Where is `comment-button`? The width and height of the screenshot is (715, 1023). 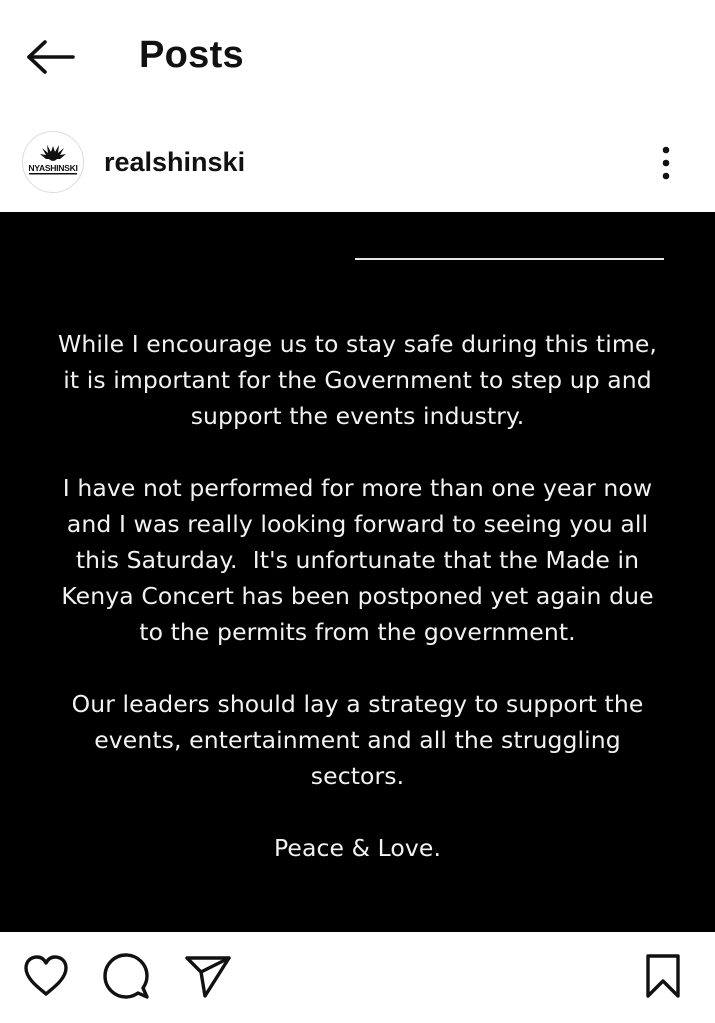 comment-button is located at coordinates (126, 976).